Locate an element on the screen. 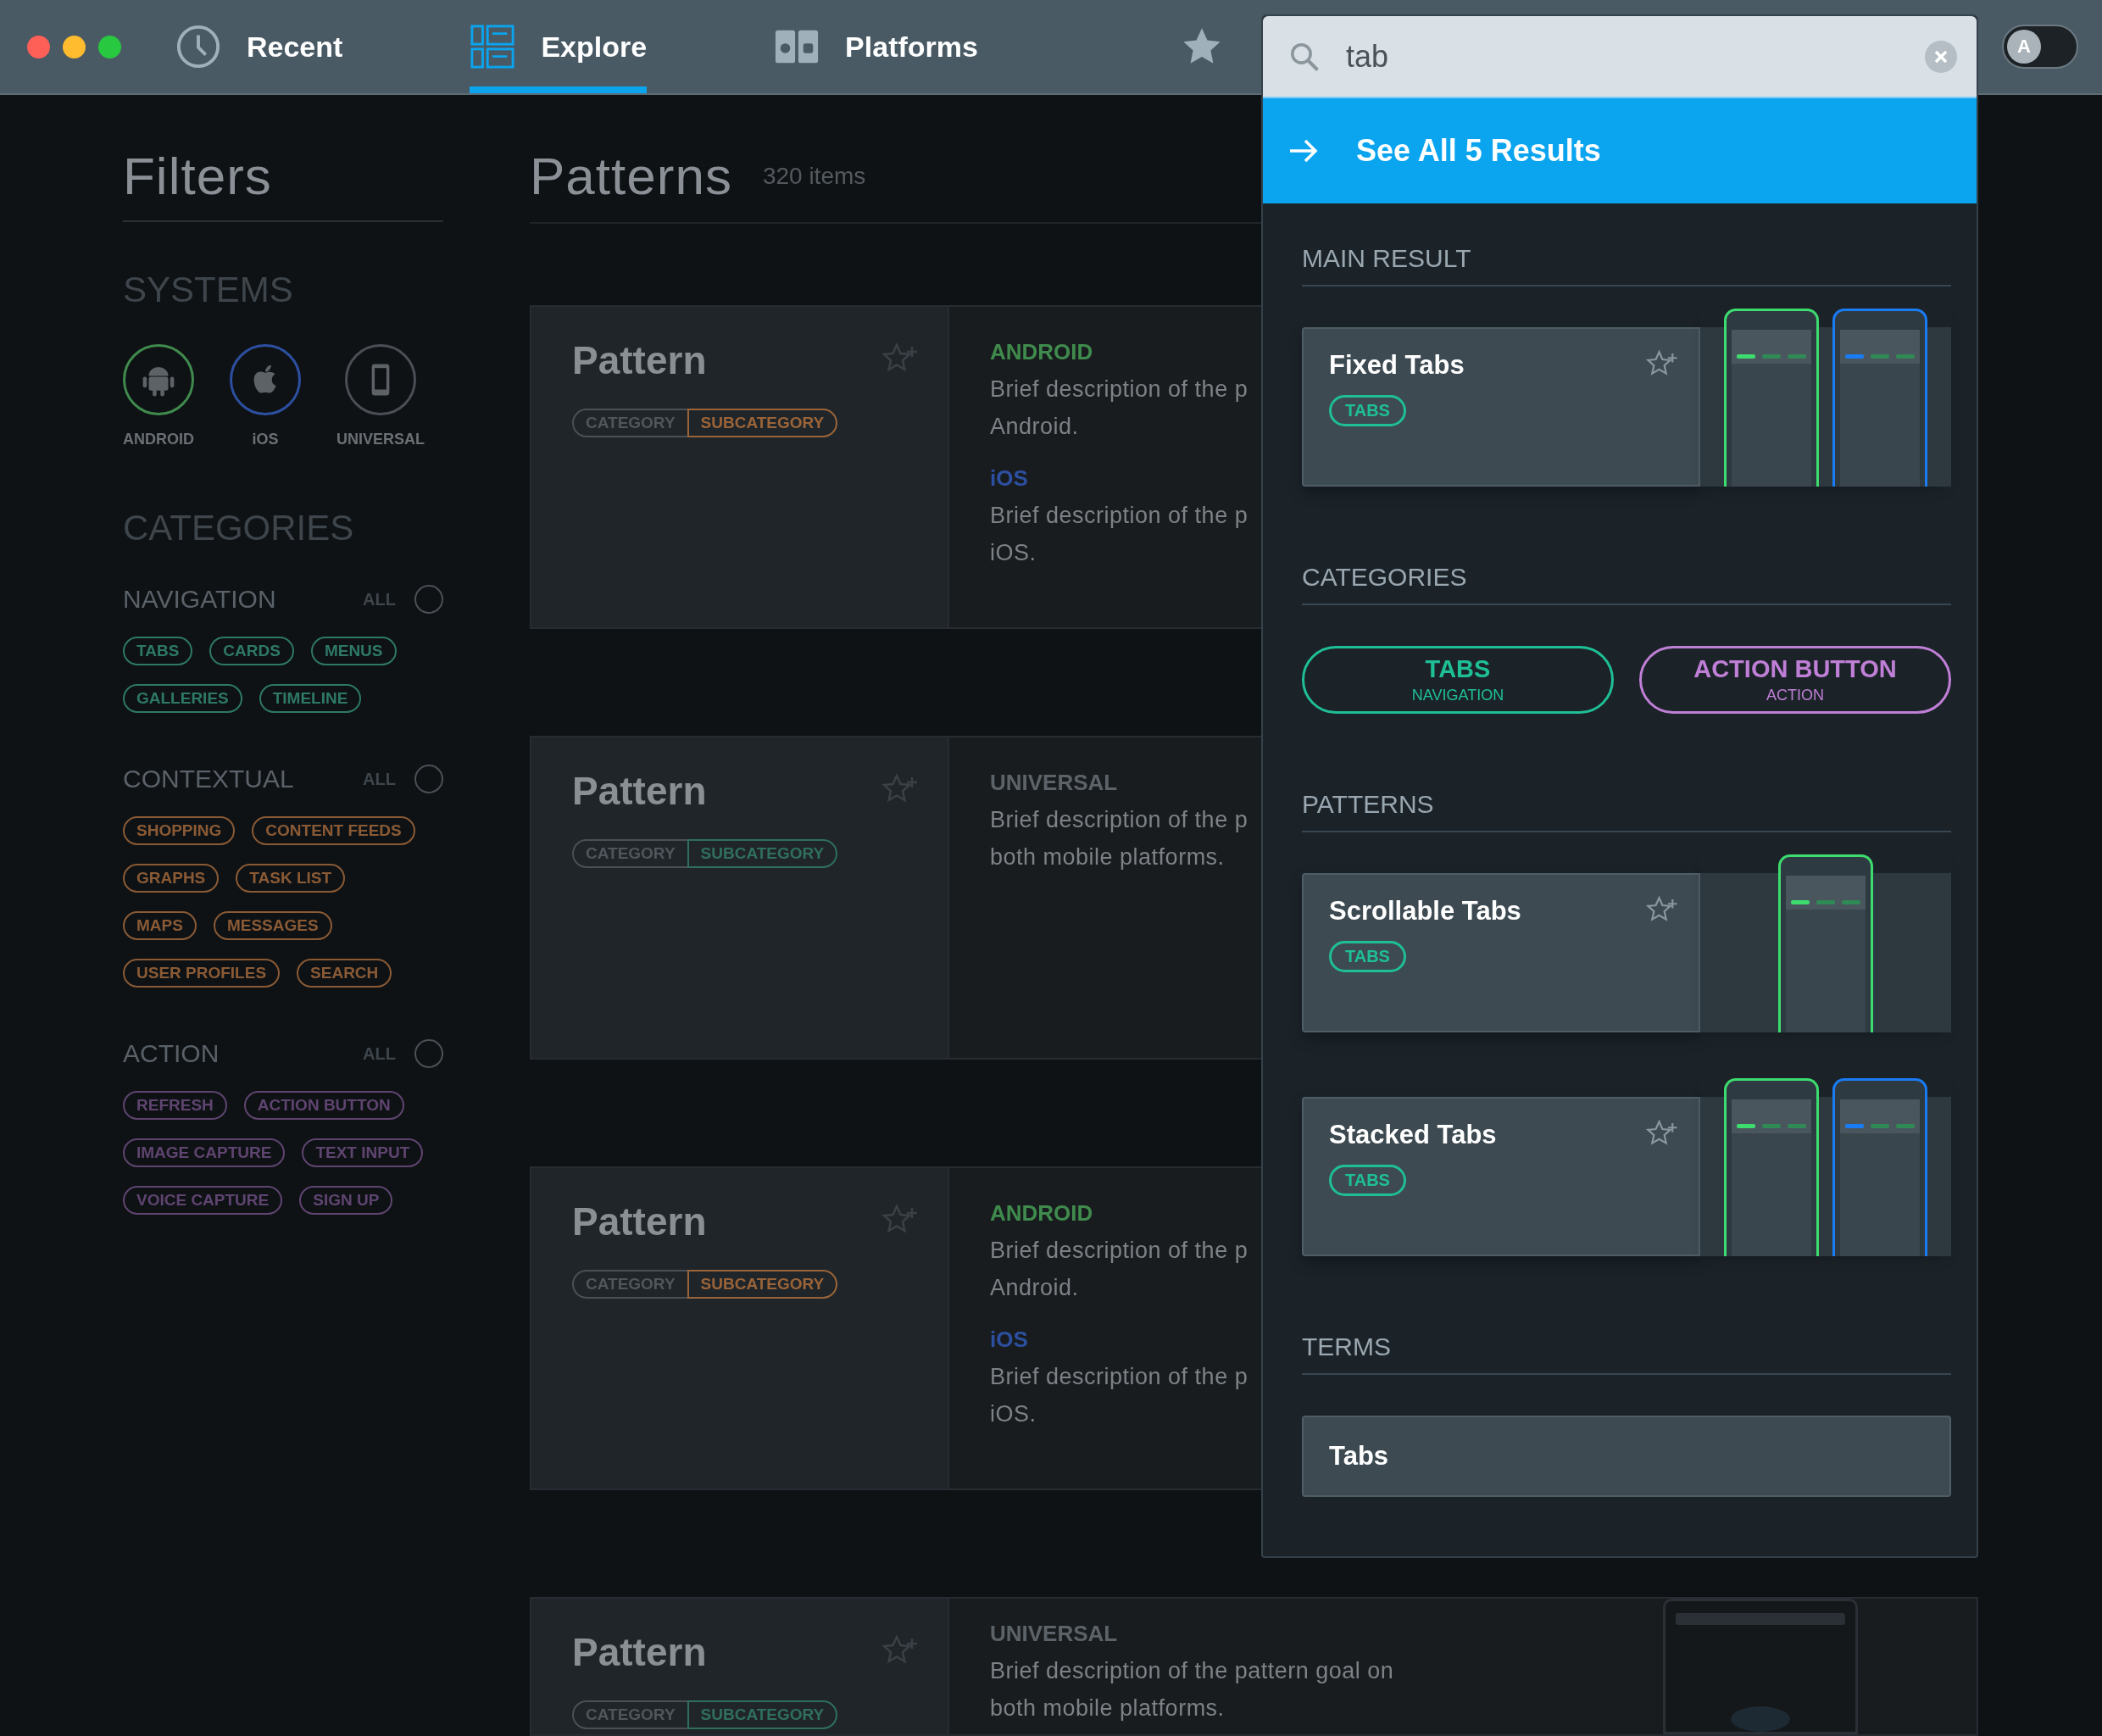  category-chip: CONTENT FEEDS is located at coordinates (333, 830).